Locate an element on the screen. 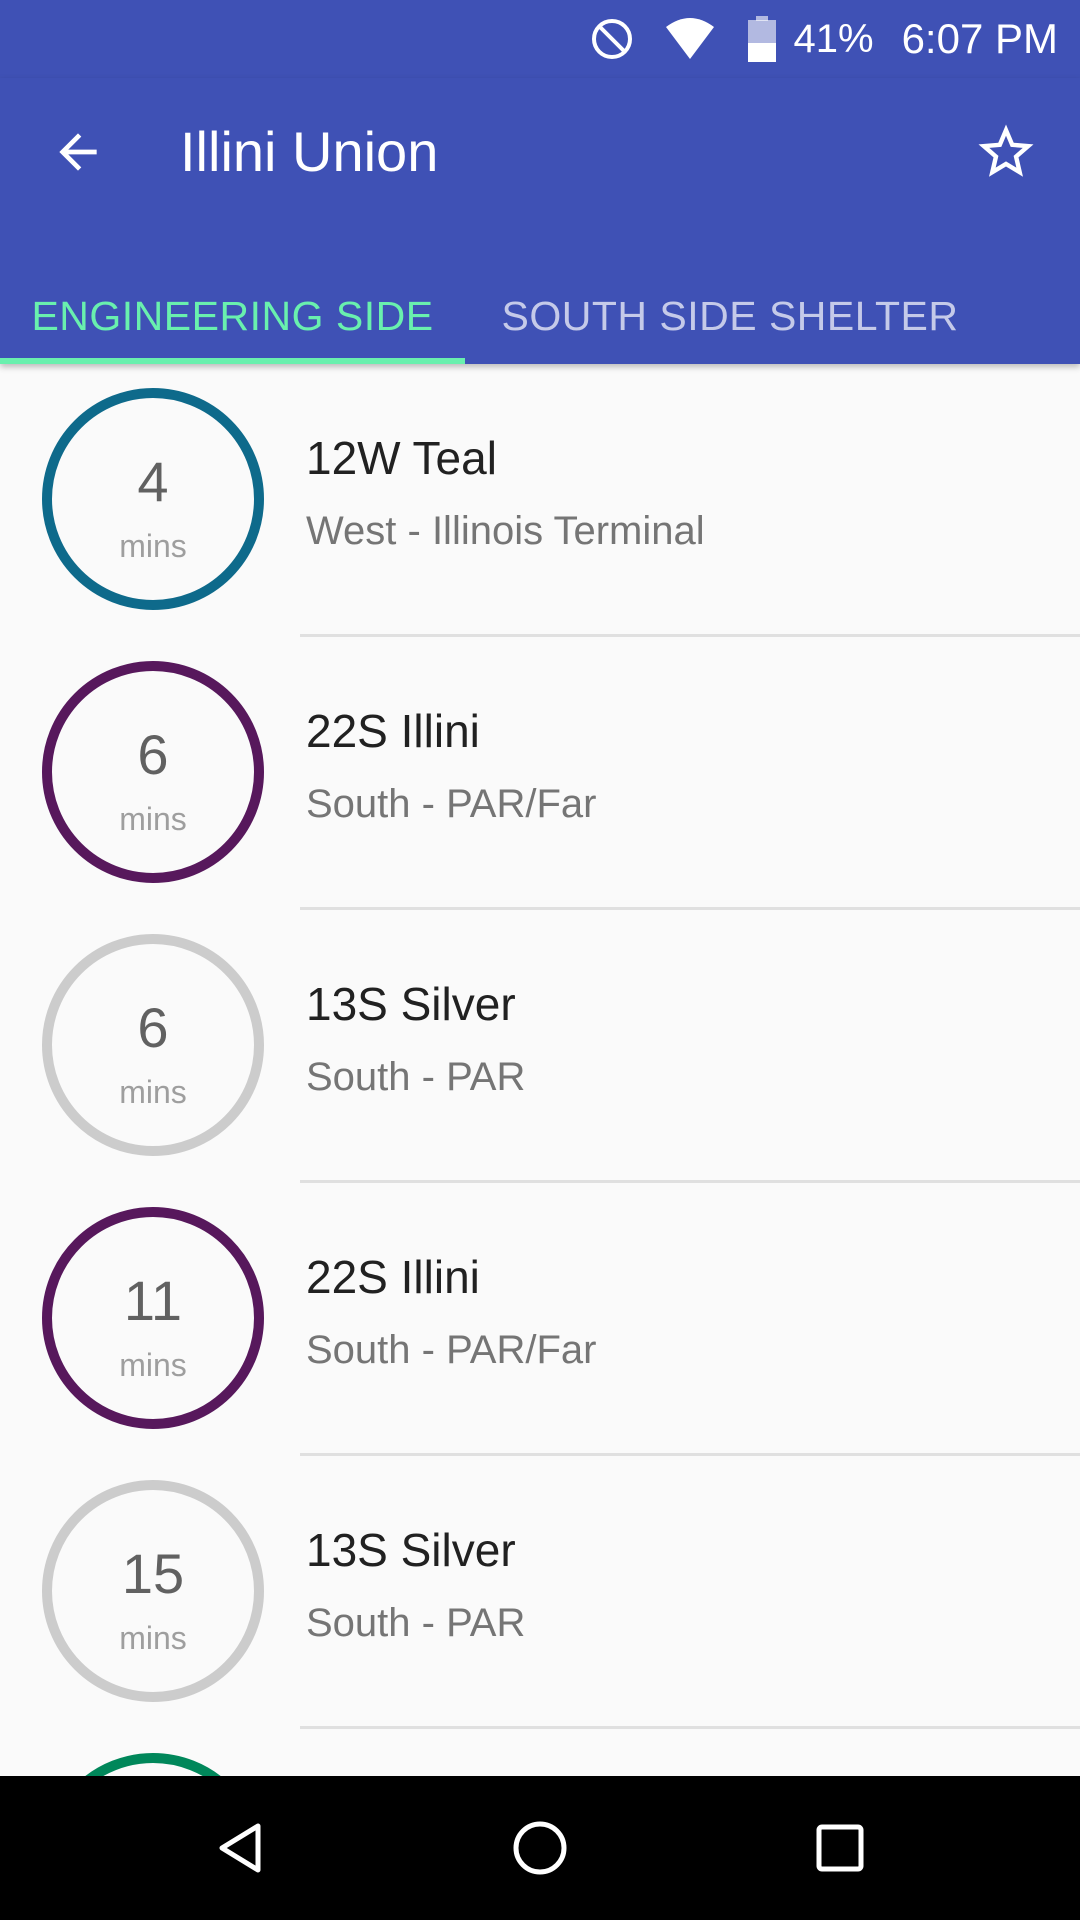  route-name: 12W Teal is located at coordinates (401, 458).